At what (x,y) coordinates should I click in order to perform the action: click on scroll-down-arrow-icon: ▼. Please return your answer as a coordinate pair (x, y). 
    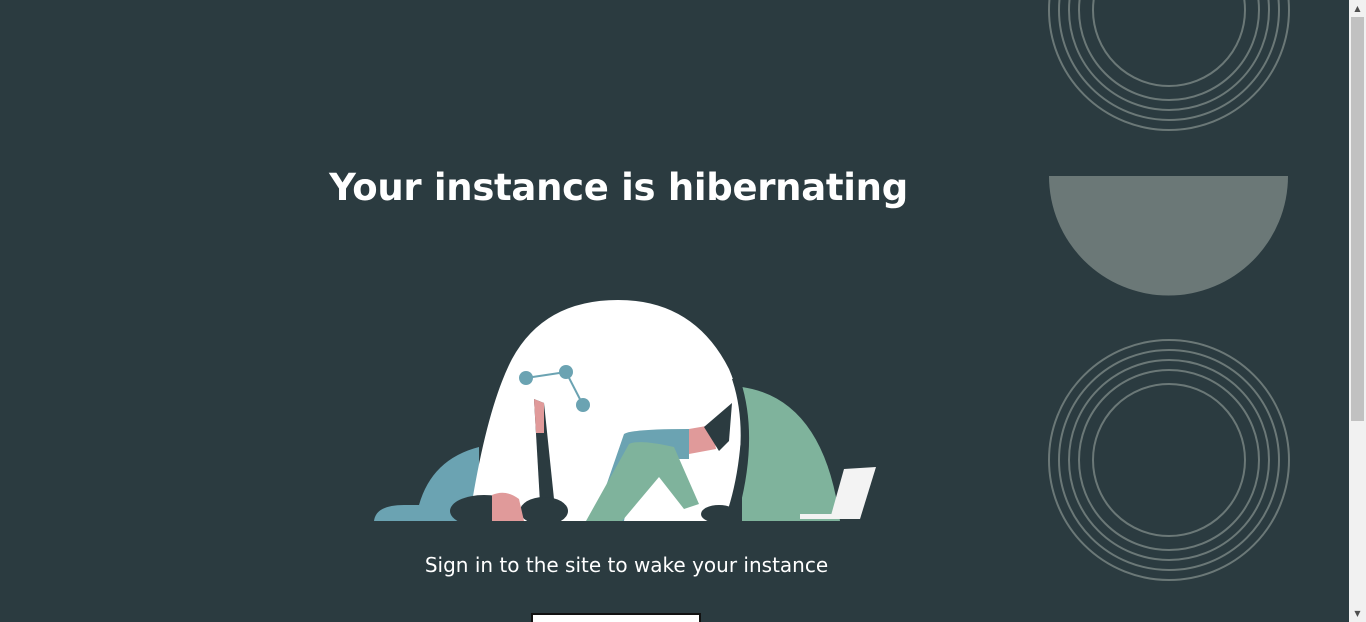
    Looking at the image, I should click on (1357, 613).